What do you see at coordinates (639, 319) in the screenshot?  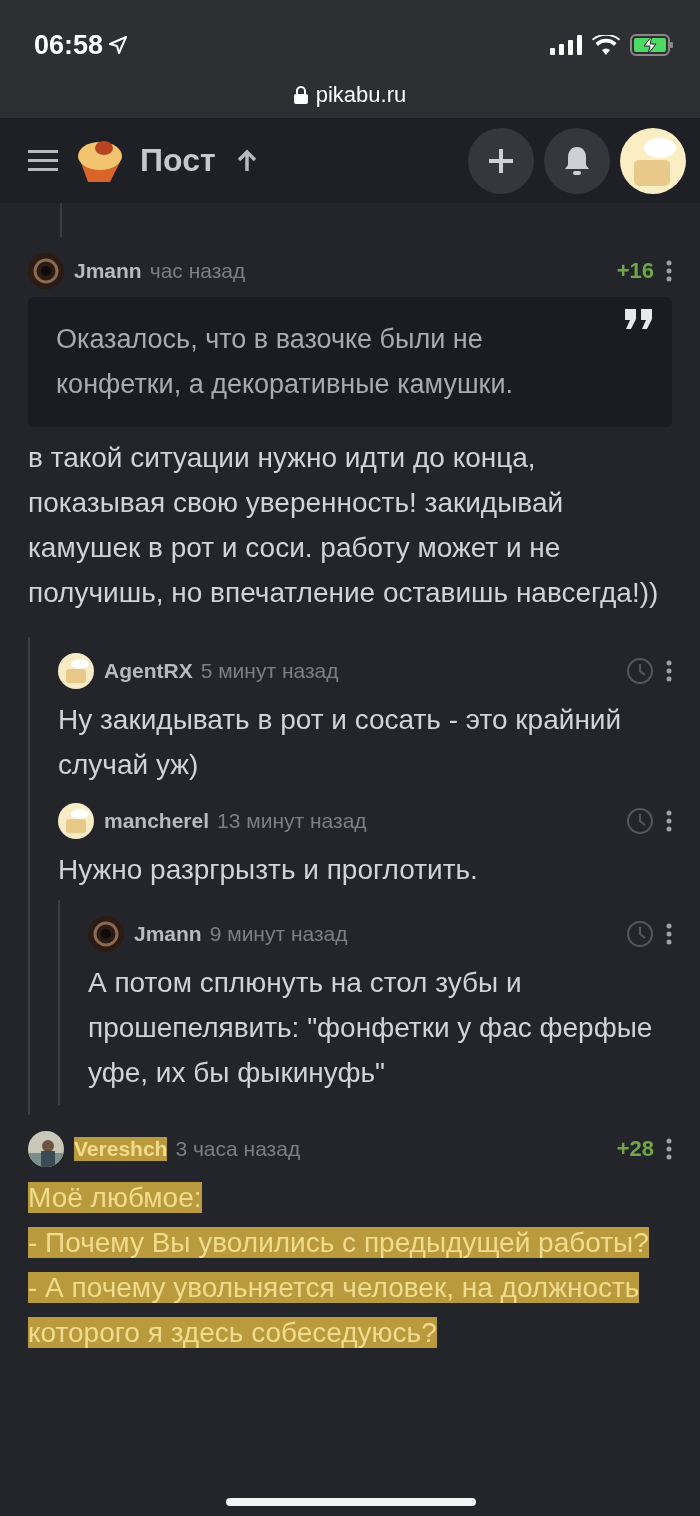 I see `quote-icon` at bounding box center [639, 319].